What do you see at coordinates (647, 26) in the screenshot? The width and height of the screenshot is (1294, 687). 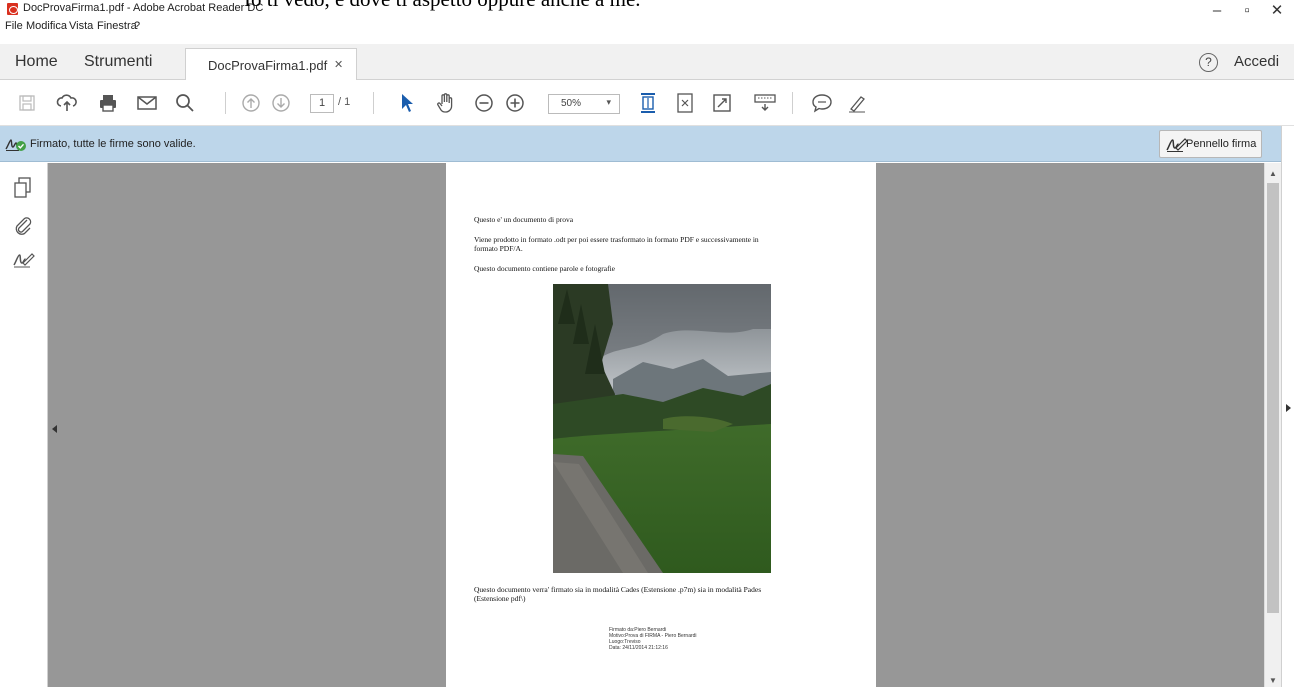 I see `menu-bar: File Modifica Vista Finestra ?` at bounding box center [647, 26].